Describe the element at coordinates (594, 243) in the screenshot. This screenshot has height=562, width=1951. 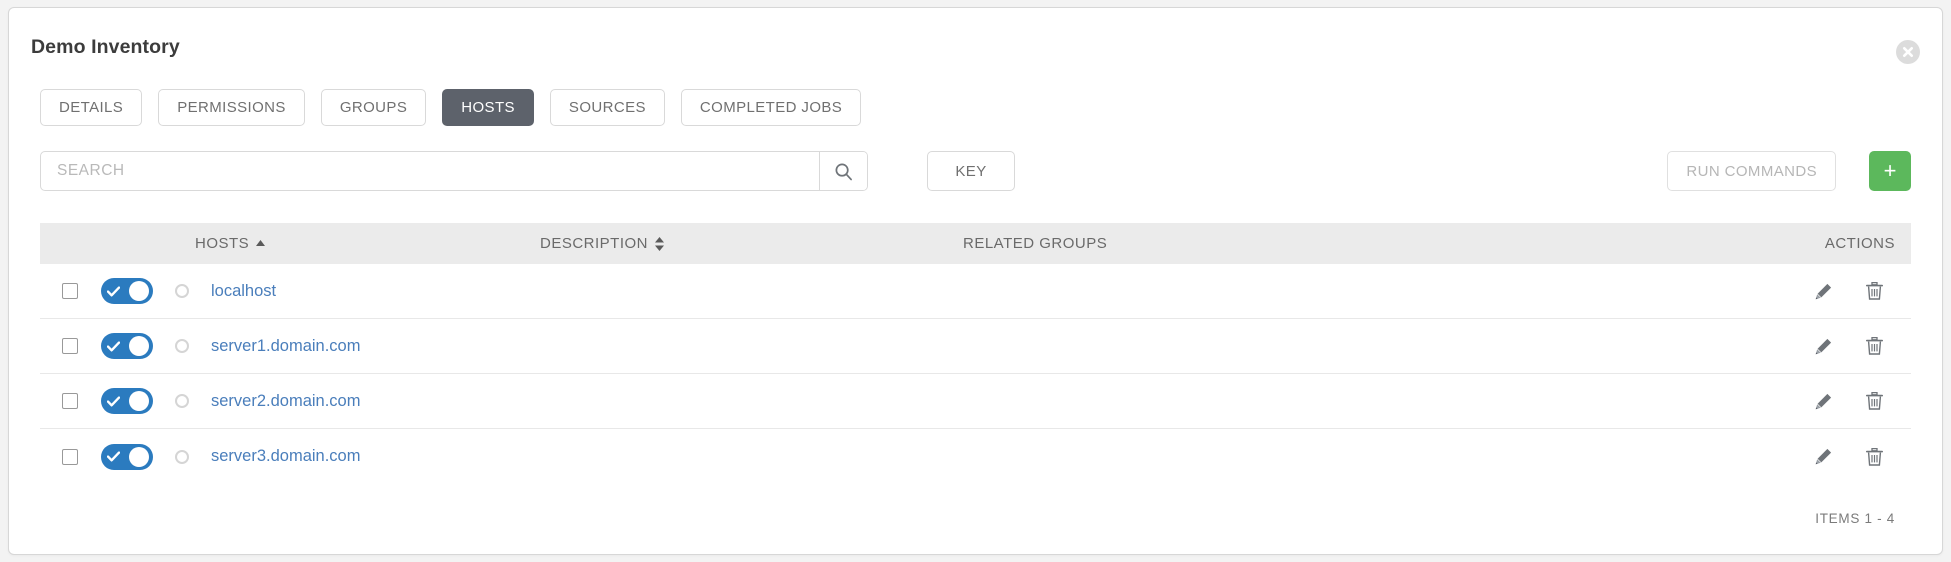
I see `column-header-description-label: DESCRIPTION` at that location.